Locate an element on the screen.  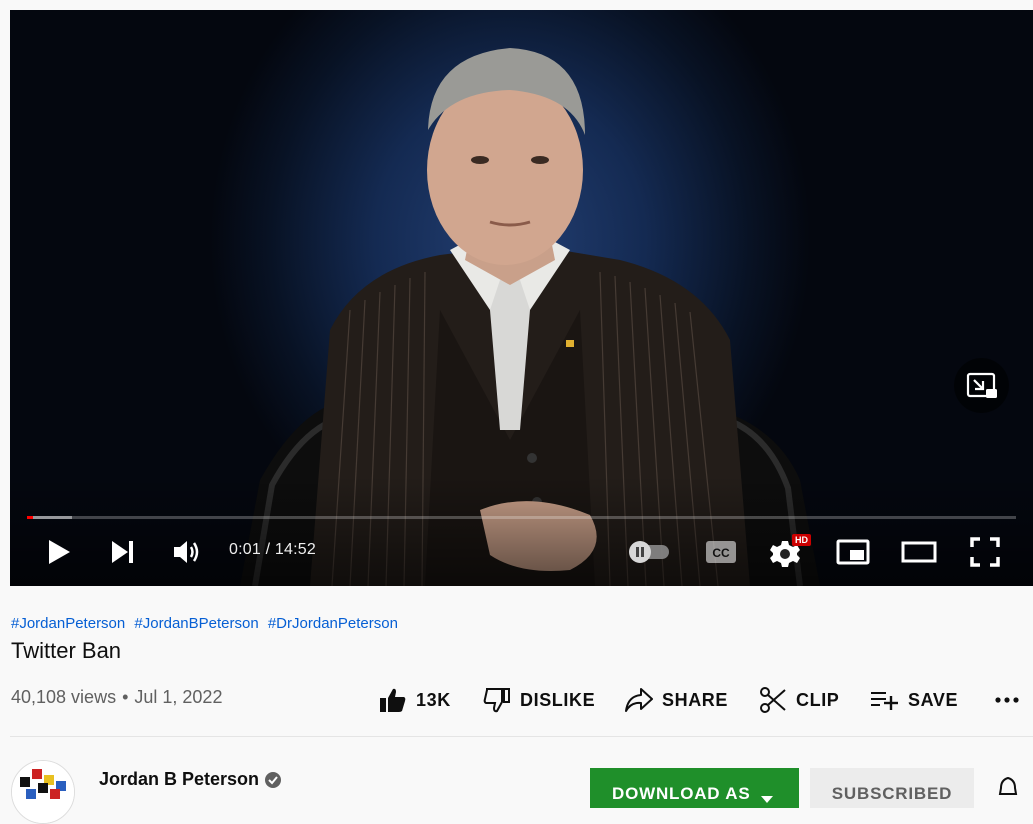
video-title: Twitter Ban is located at coordinates (66, 650).